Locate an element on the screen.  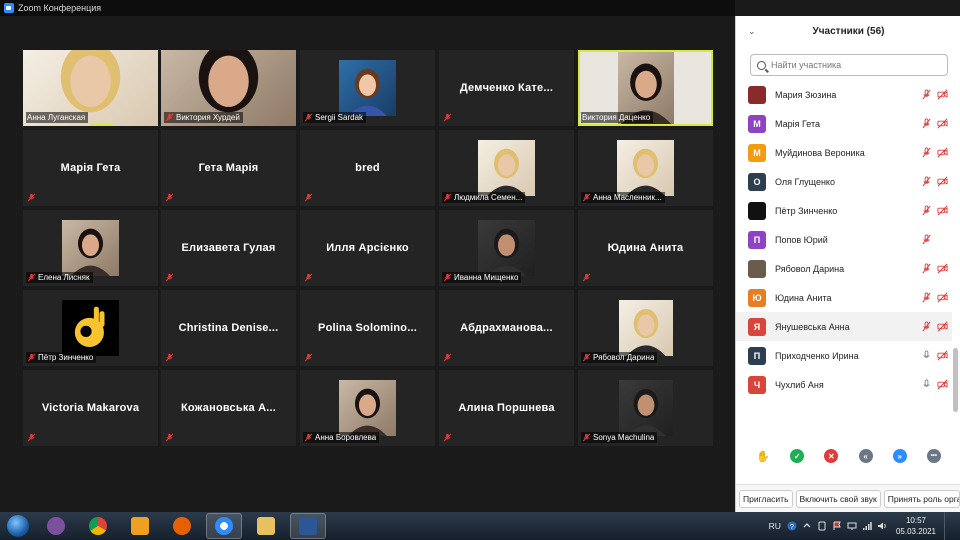
participant-row: О Оля Глущенко is located at coordinates (844, 181).